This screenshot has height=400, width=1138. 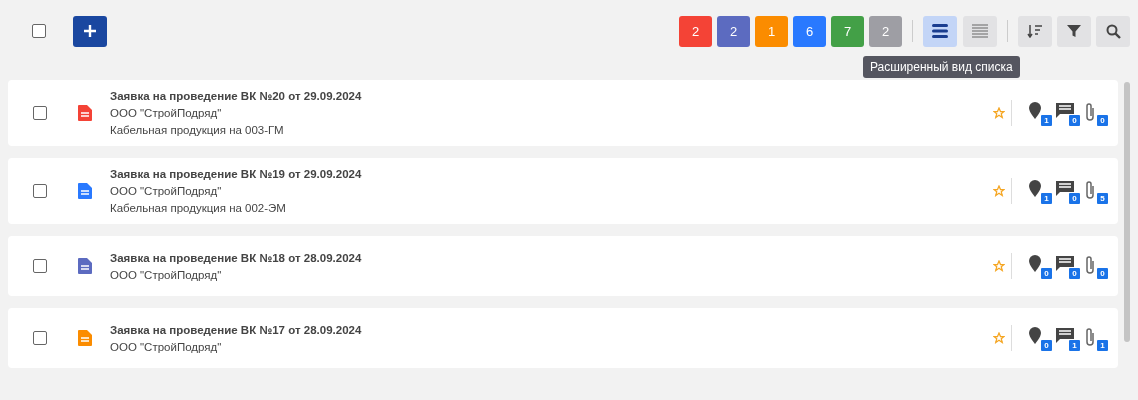 I want to click on compact-list-icon, so click(x=980, y=31).